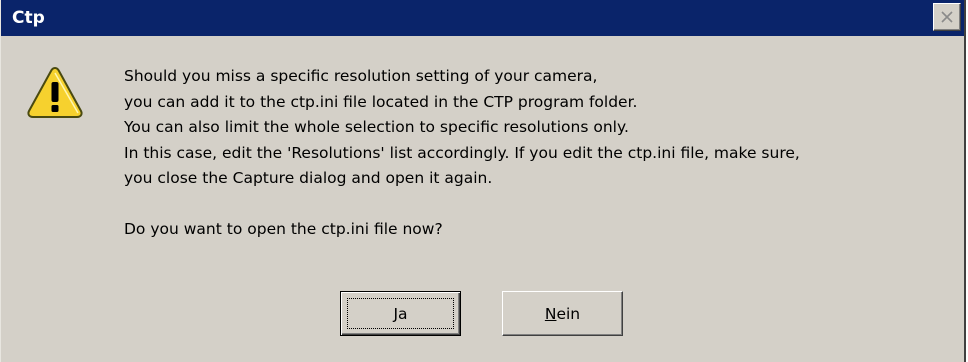 The image size is (968, 362). What do you see at coordinates (55, 92) in the screenshot?
I see `warning-icon` at bounding box center [55, 92].